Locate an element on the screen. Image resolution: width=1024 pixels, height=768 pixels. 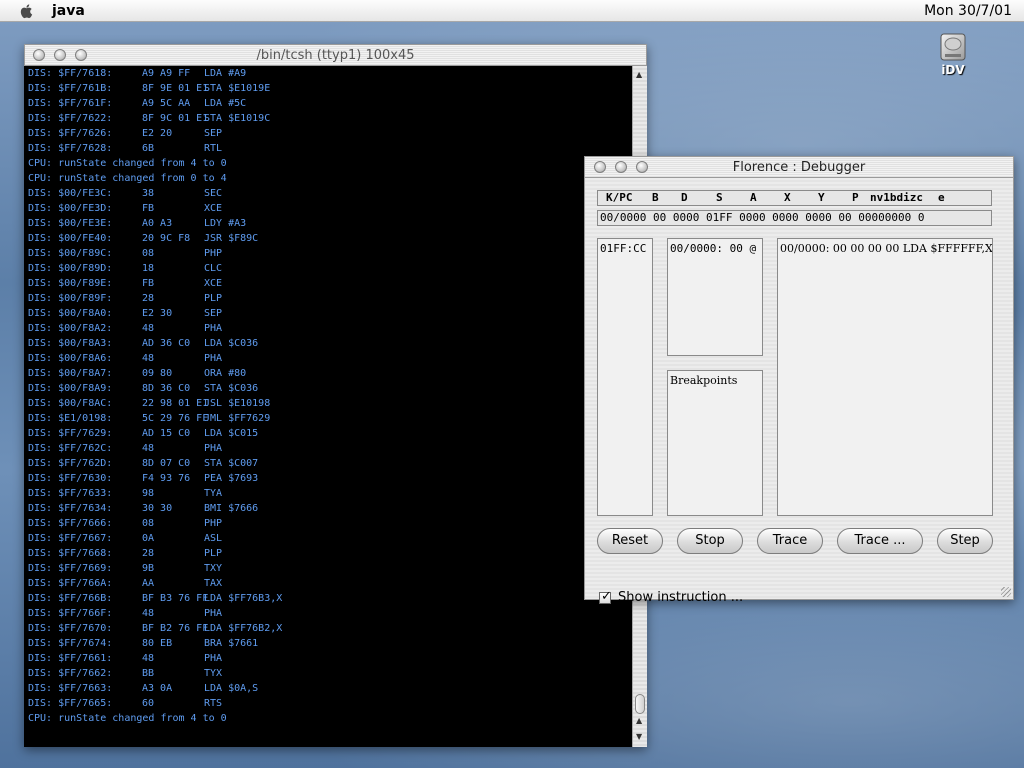
terminal-line: DIS: $FF/7667: 0A ASL is located at coordinates (155, 538).